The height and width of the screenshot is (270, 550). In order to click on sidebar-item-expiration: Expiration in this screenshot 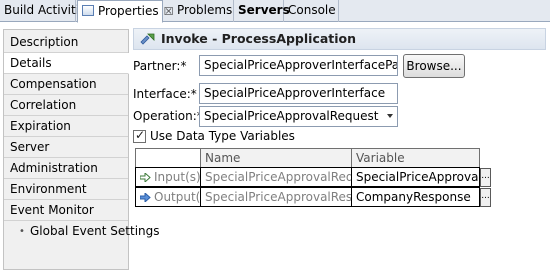, I will do `click(66, 126)`.